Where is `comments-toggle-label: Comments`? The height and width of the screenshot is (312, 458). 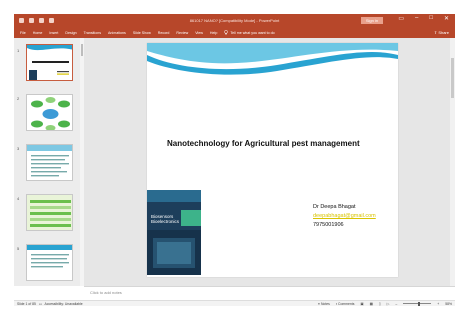
comments-toggle-label: Comments is located at coordinates (346, 303).